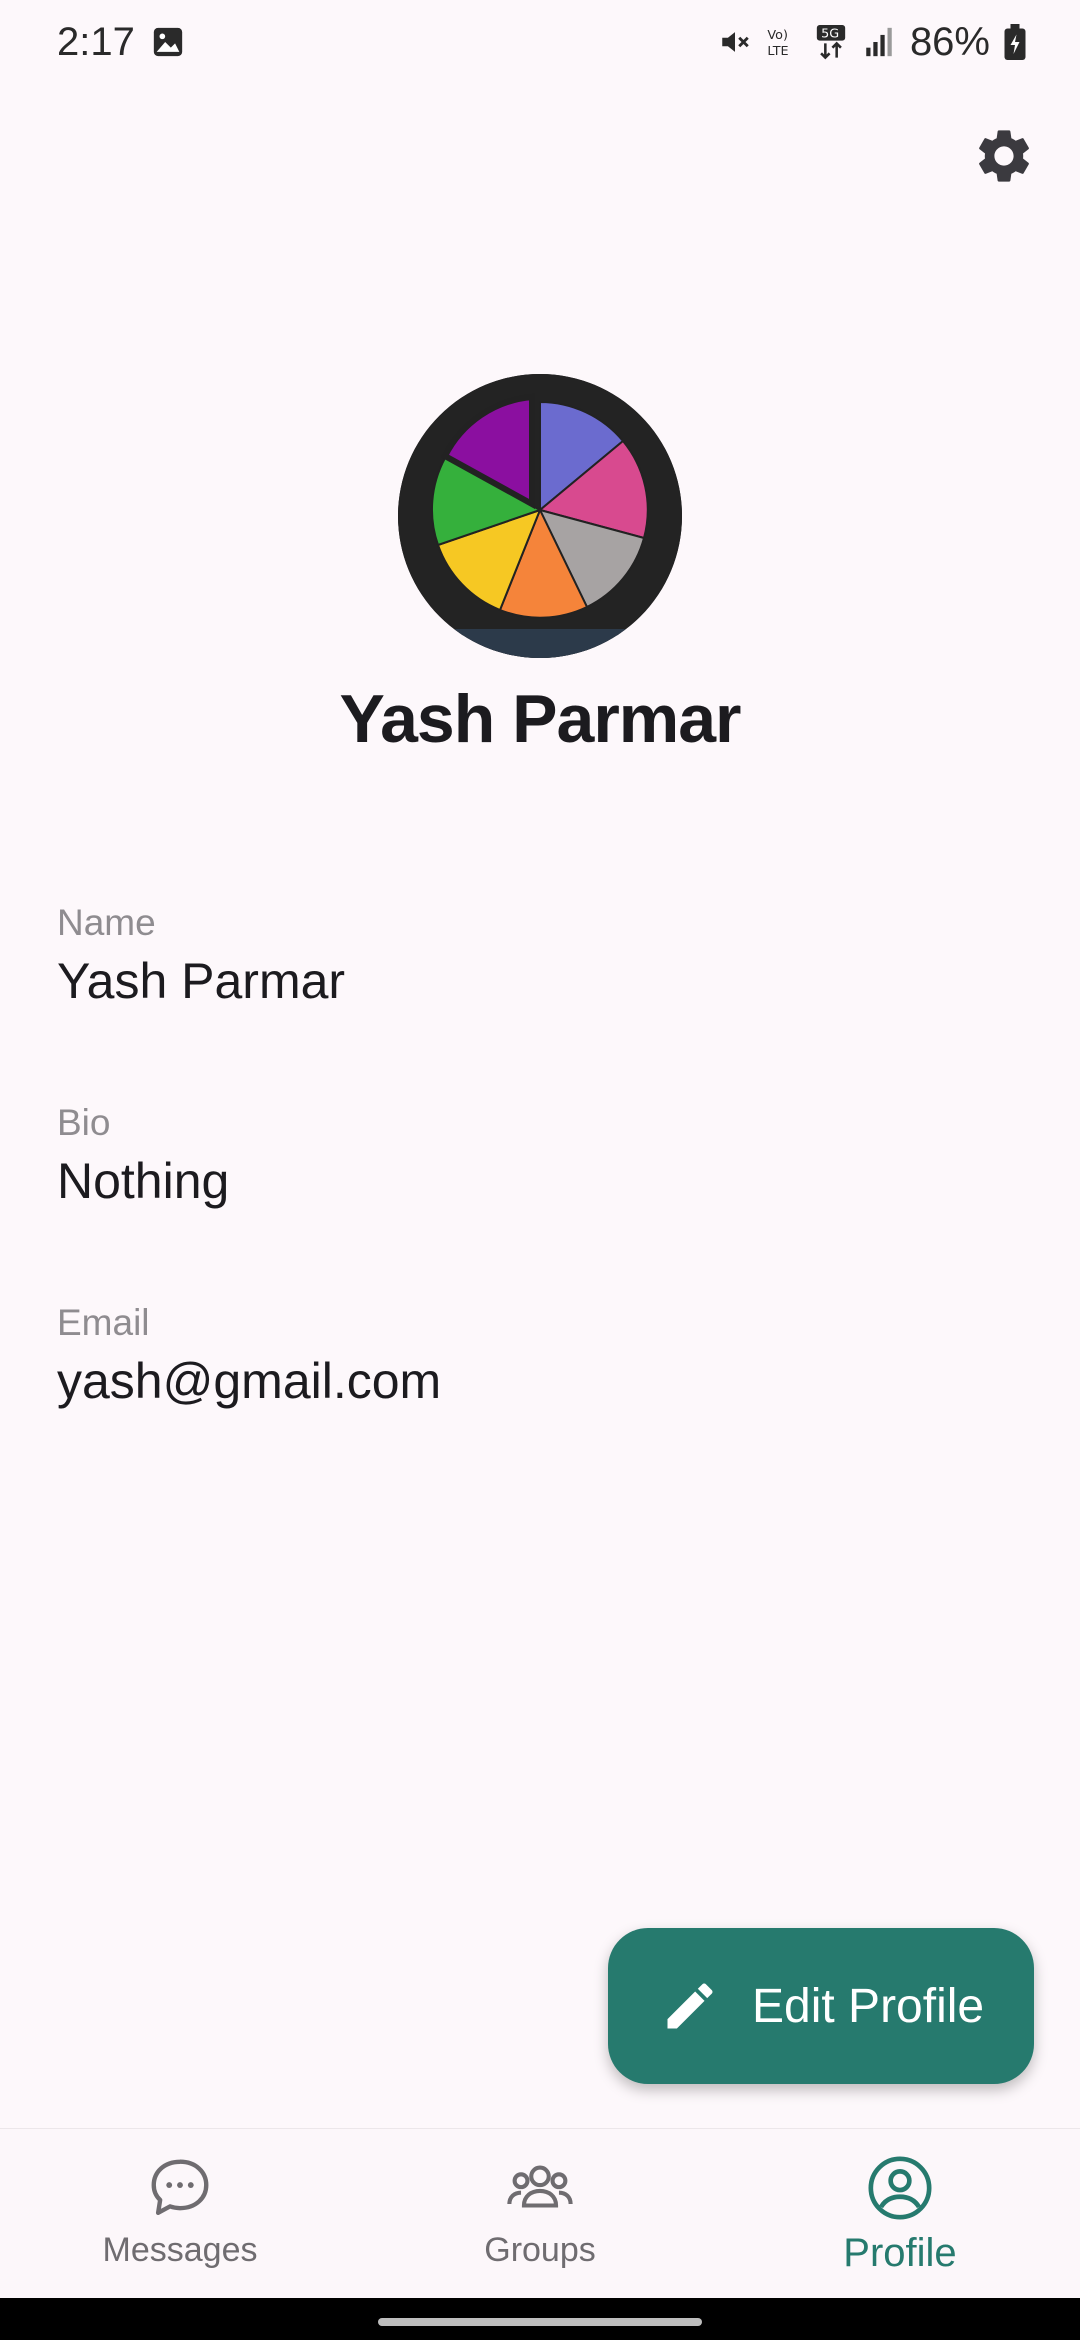 This screenshot has width=1080, height=2340. What do you see at coordinates (1015, 42) in the screenshot?
I see `battery-icon` at bounding box center [1015, 42].